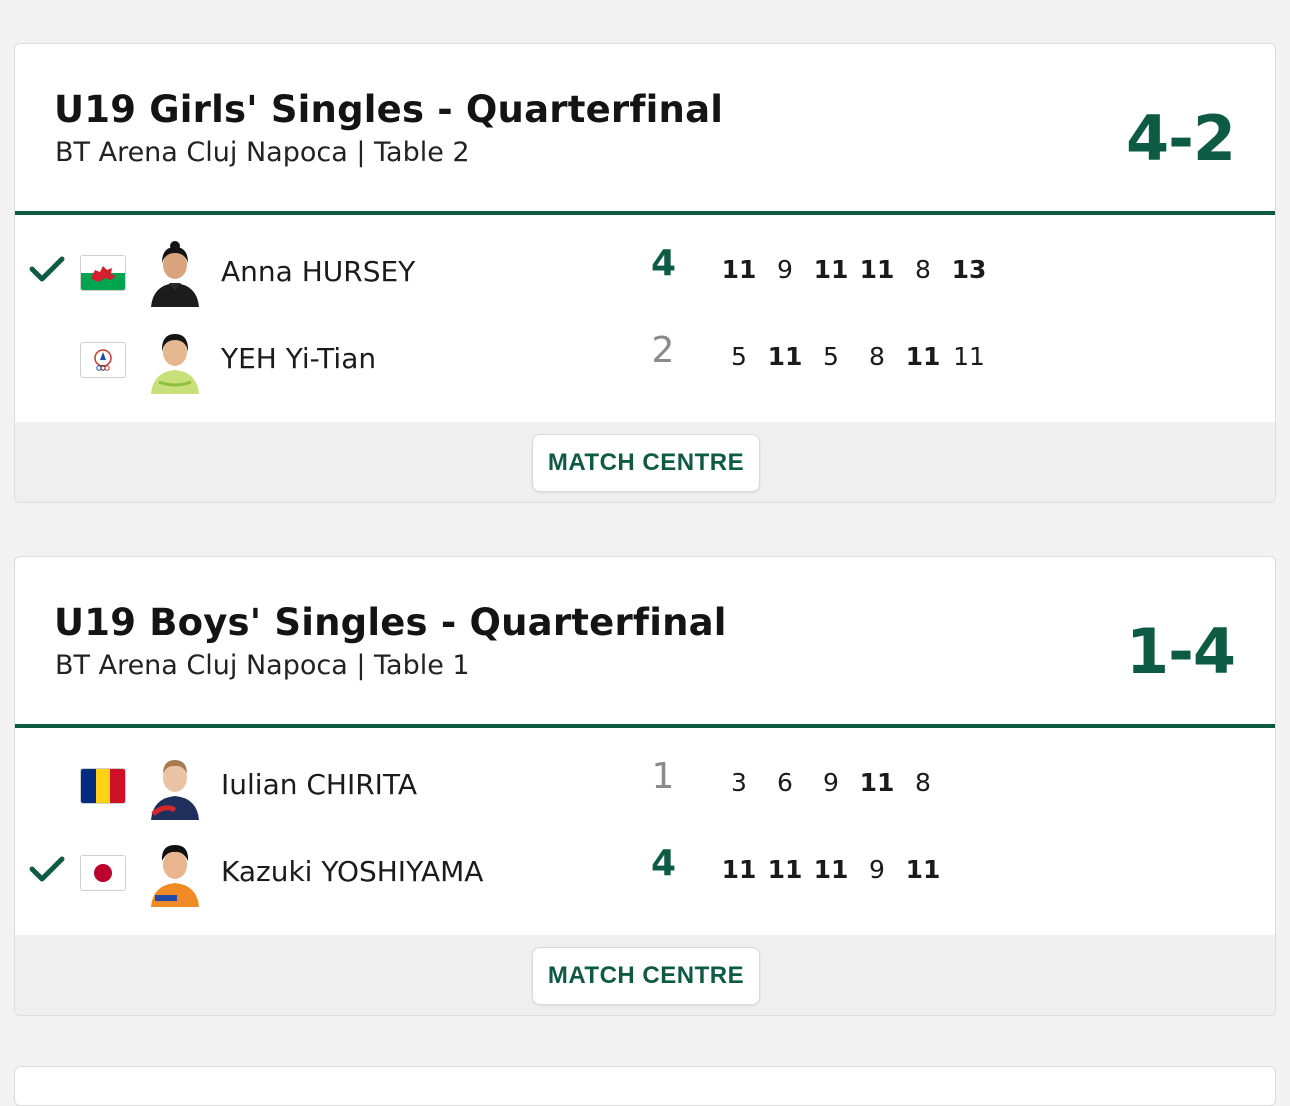  I want to click on player-row: Kazuki YOSHIYAMA 4 11 11 11 9 11, so click(645, 872).